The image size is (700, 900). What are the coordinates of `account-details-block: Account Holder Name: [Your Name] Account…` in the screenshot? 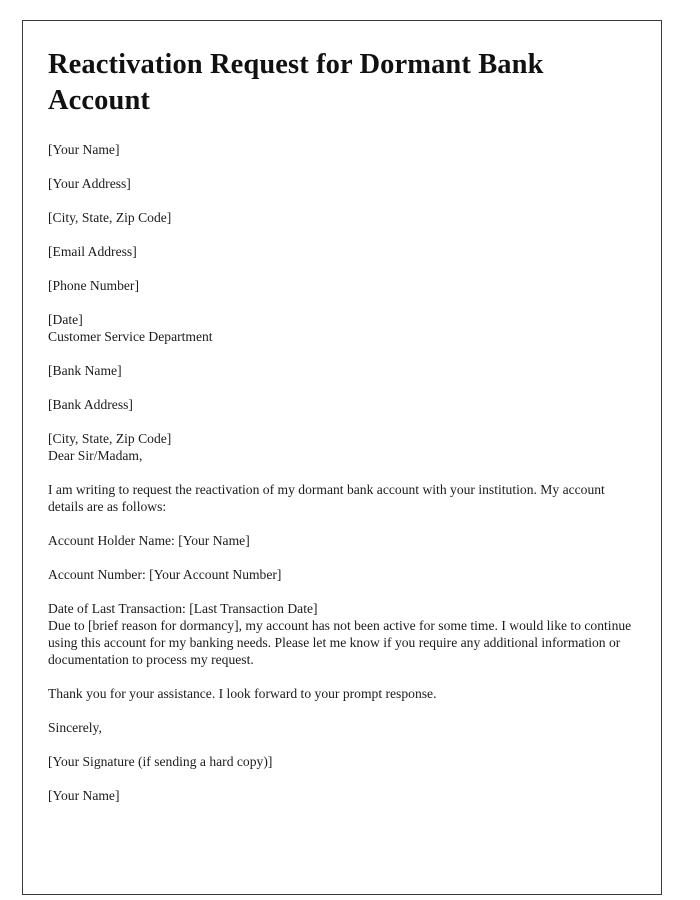 It's located at (342, 574).